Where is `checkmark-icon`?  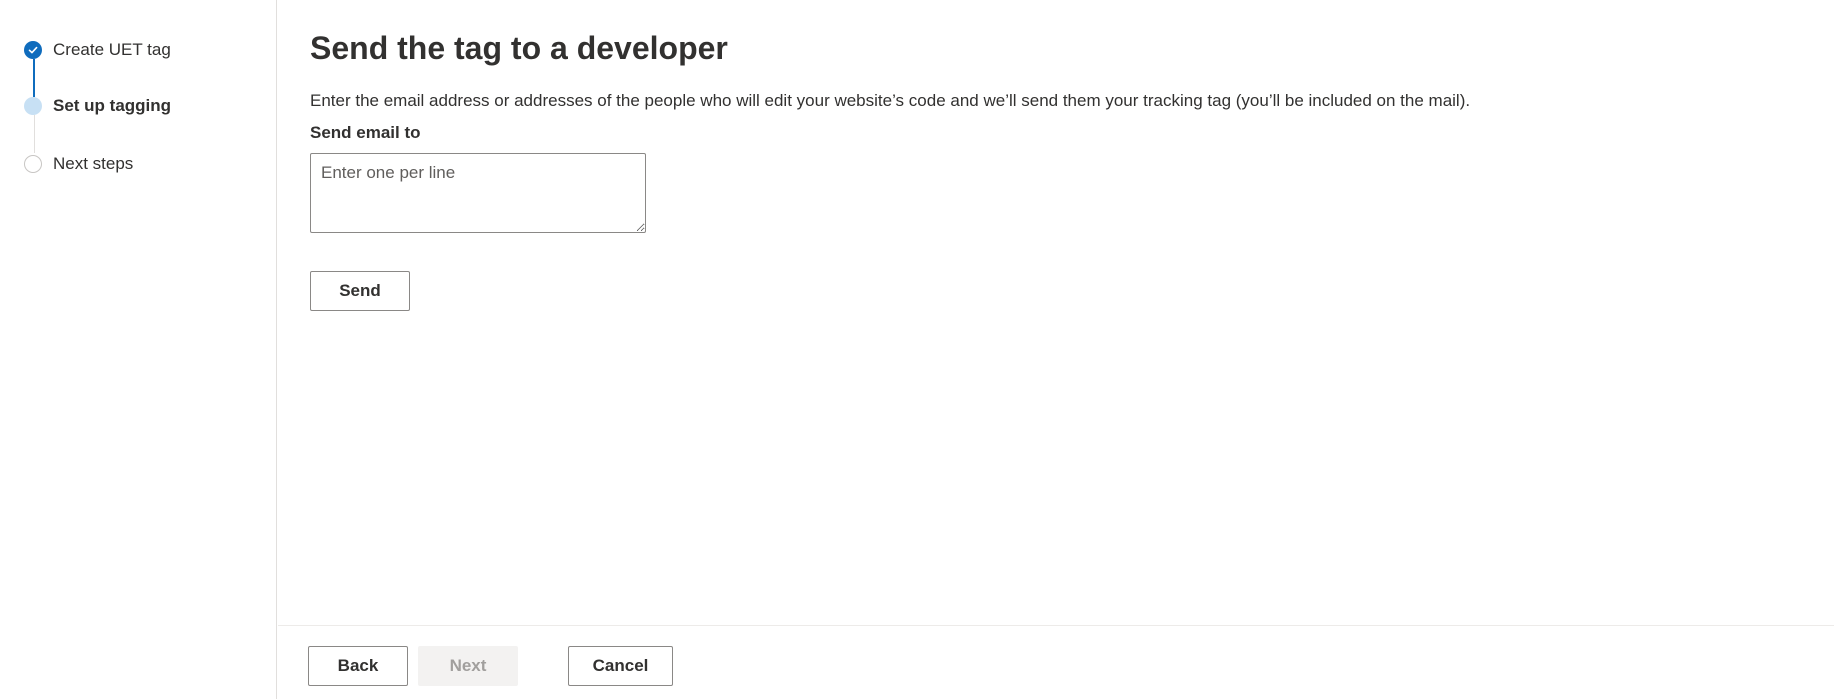 checkmark-icon is located at coordinates (33, 50).